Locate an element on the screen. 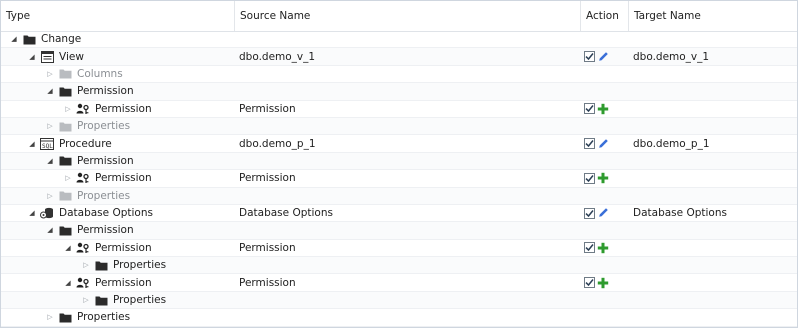  column-header-target-name: Target Name is located at coordinates (712, 16).